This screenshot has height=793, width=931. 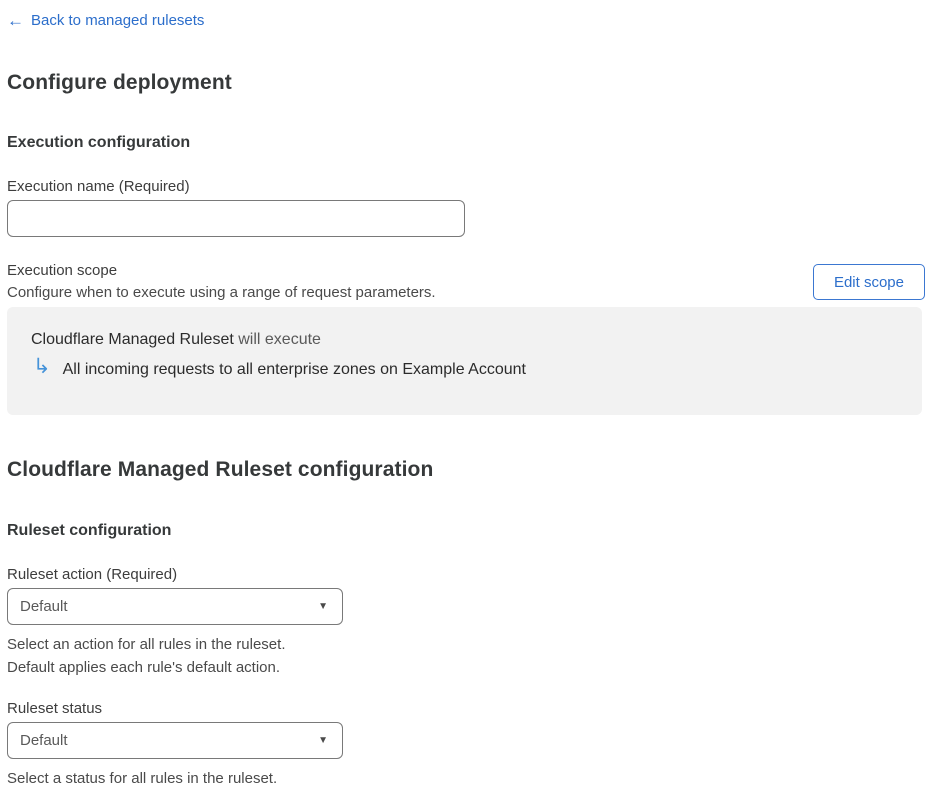 What do you see at coordinates (236, 218) in the screenshot?
I see `execution-name-input` at bounding box center [236, 218].